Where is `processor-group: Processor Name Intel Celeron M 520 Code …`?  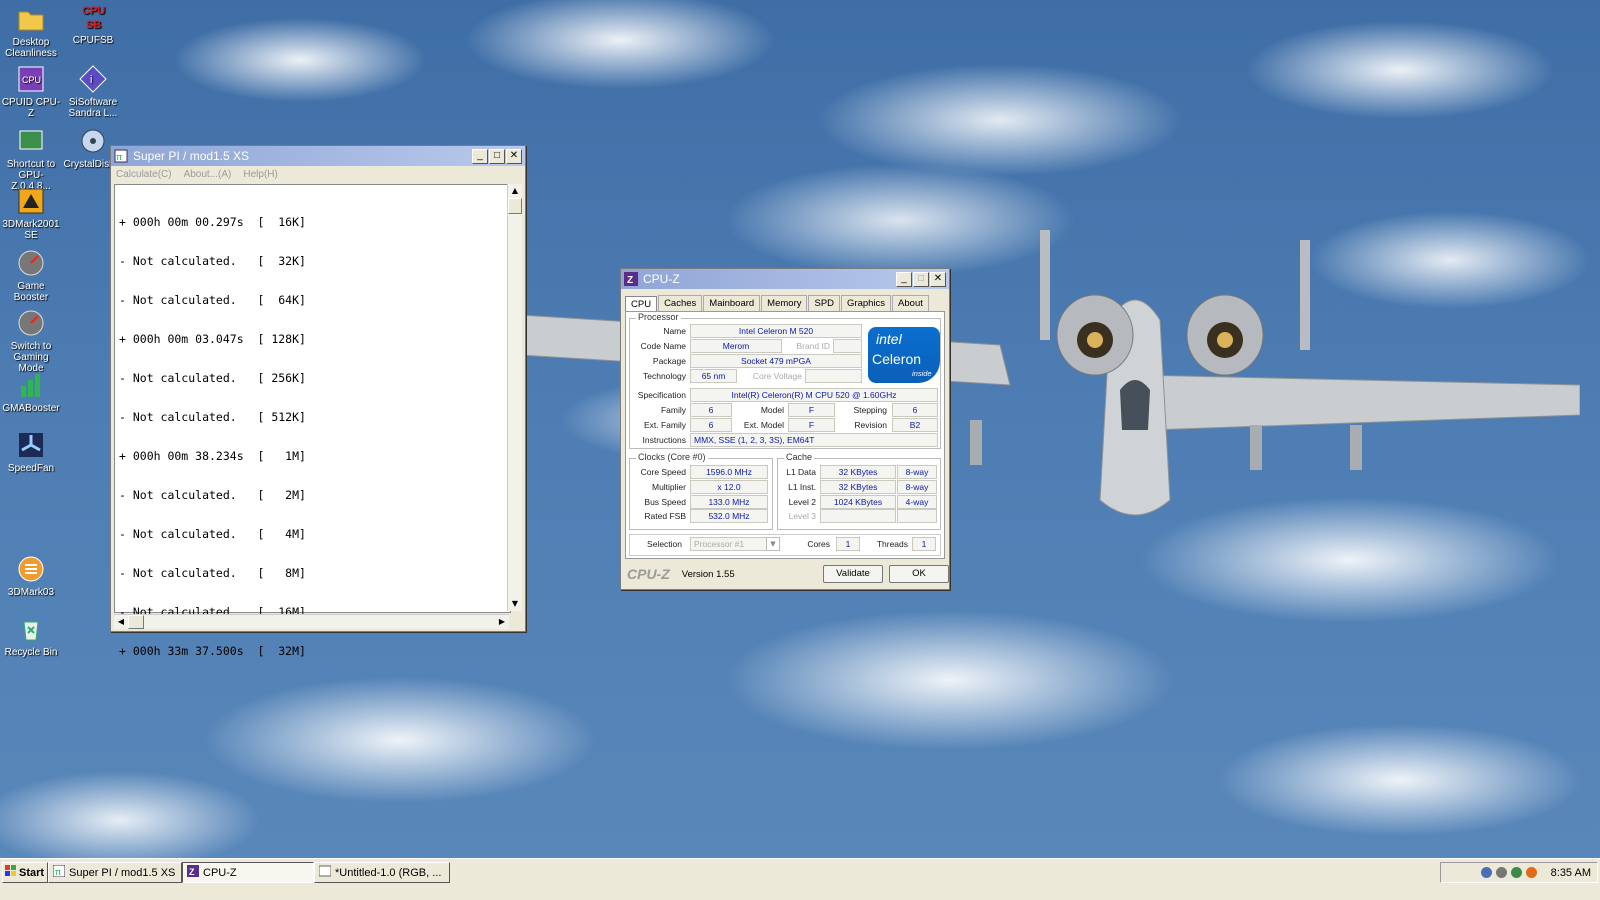
processor-group: Processor Name Intel Celeron M 520 Code … is located at coordinates (785, 380).